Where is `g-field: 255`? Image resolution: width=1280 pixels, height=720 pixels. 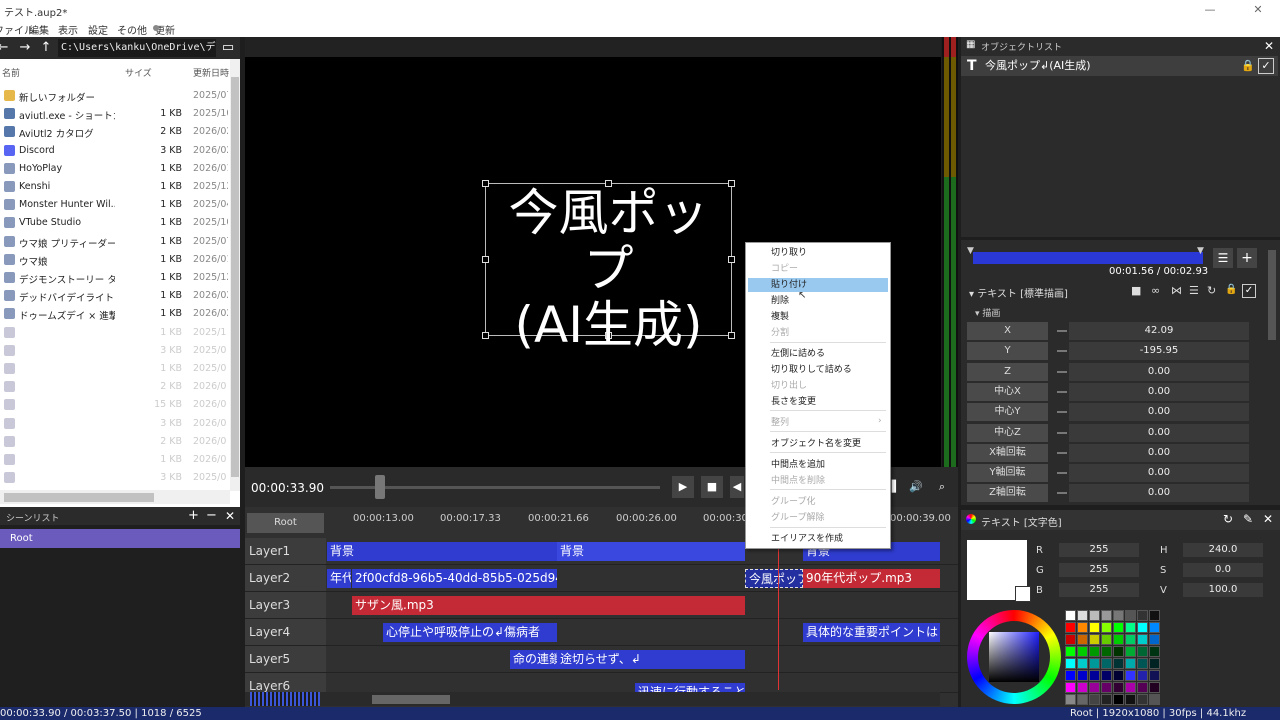
g-field: 255 is located at coordinates (1099, 570).